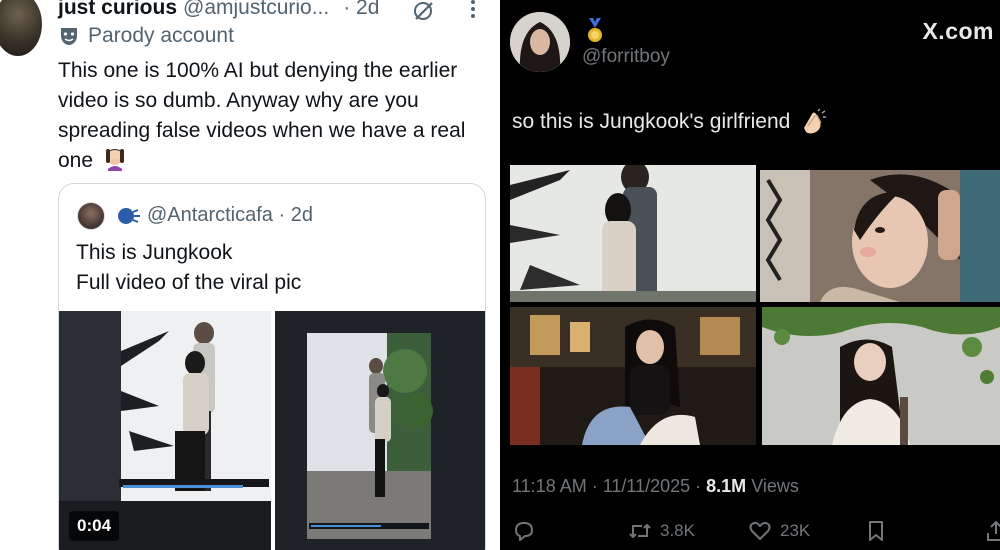 The height and width of the screenshot is (550, 1000). Describe the element at coordinates (161, 35) in the screenshot. I see `parody-label: Parody account` at that location.